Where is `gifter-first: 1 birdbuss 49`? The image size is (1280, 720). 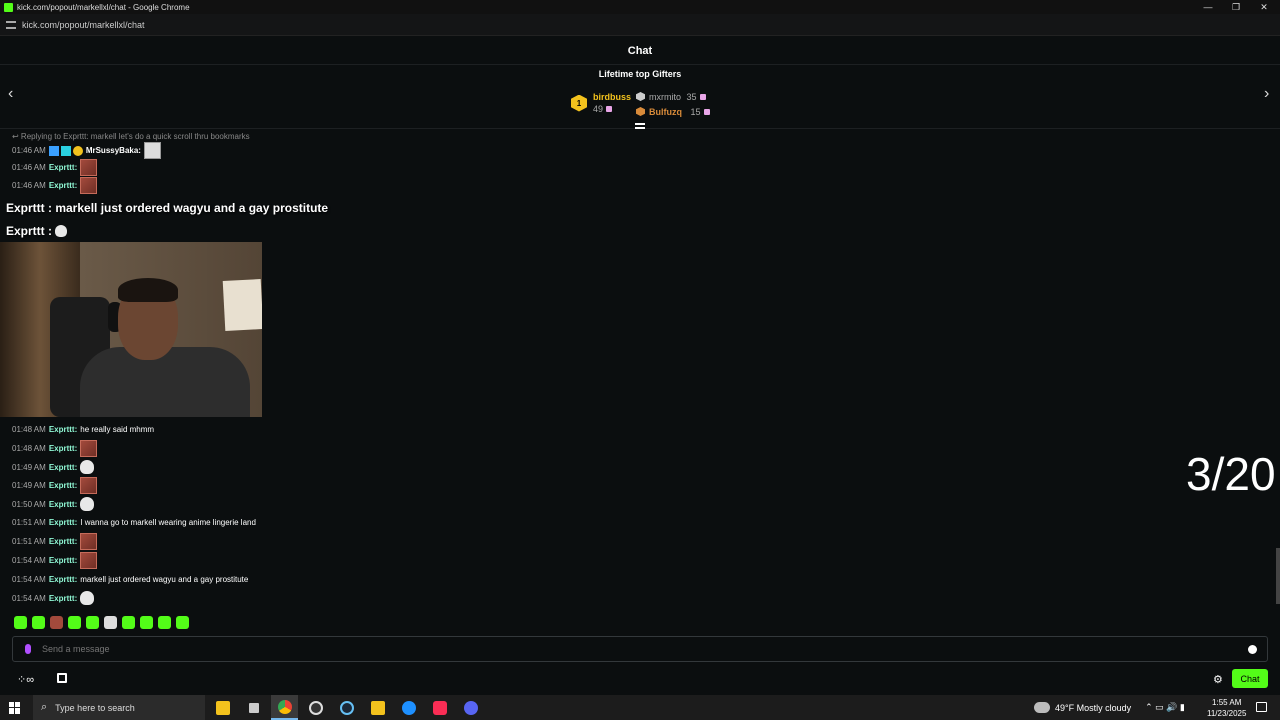 gifter-first: 1 birdbuss 49 is located at coordinates (601, 103).